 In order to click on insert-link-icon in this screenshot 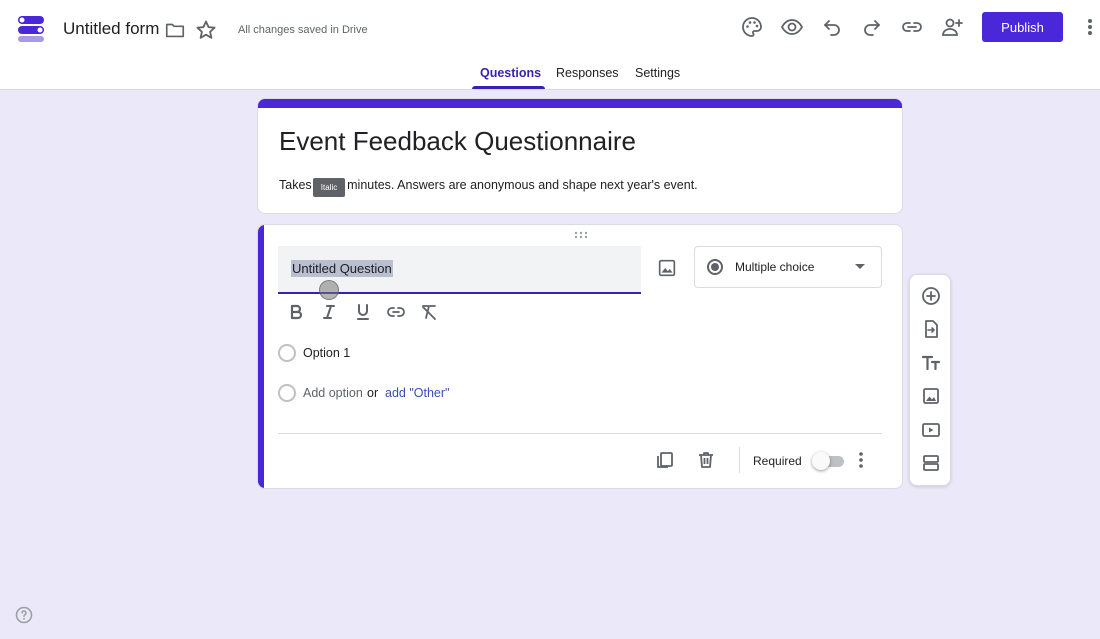, I will do `click(396, 312)`.